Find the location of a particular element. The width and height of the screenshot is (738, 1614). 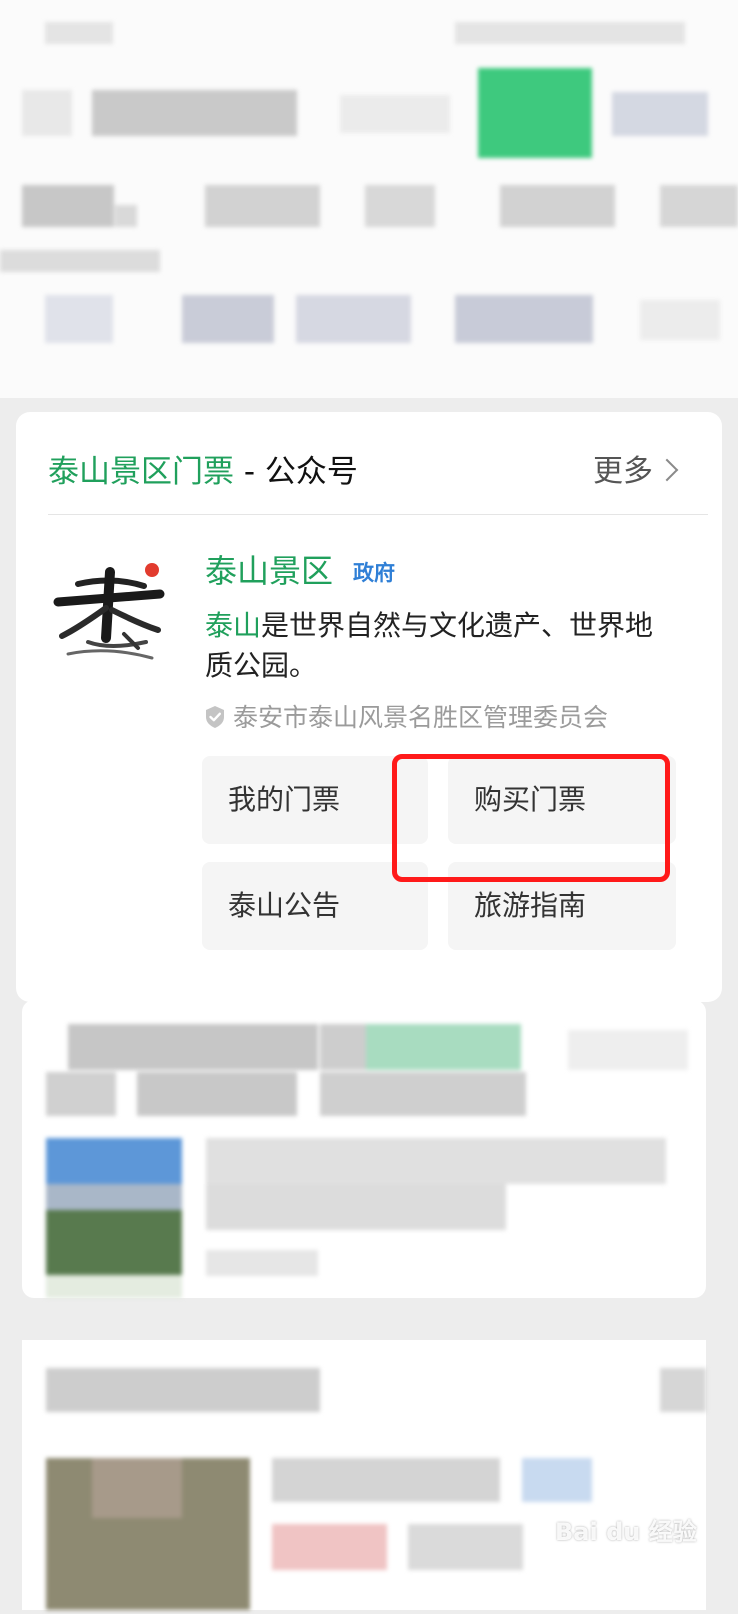

account-name: 泰山景区 is located at coordinates (269, 571).